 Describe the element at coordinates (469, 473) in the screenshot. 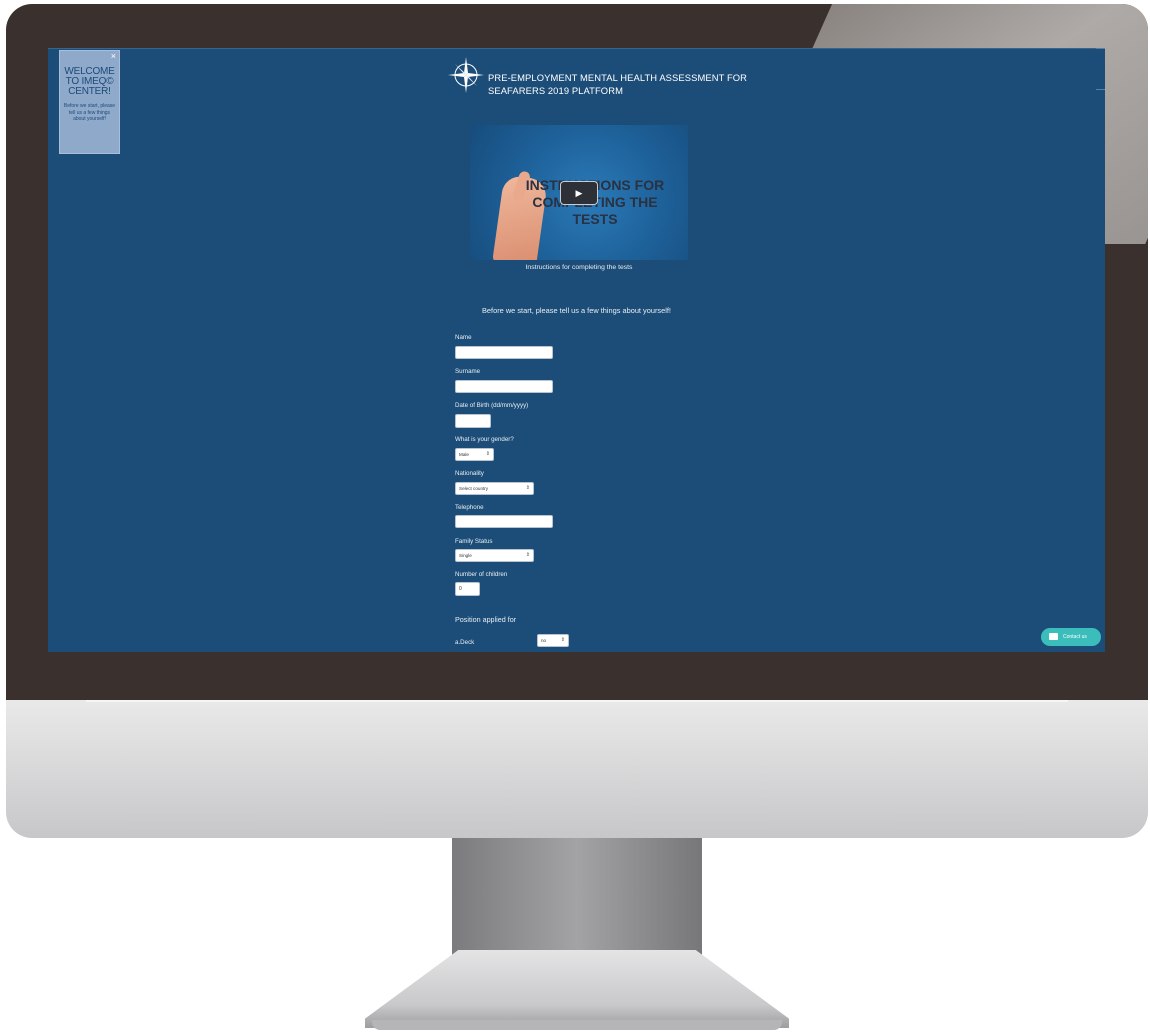

I see `nationality-label: Nationality` at that location.